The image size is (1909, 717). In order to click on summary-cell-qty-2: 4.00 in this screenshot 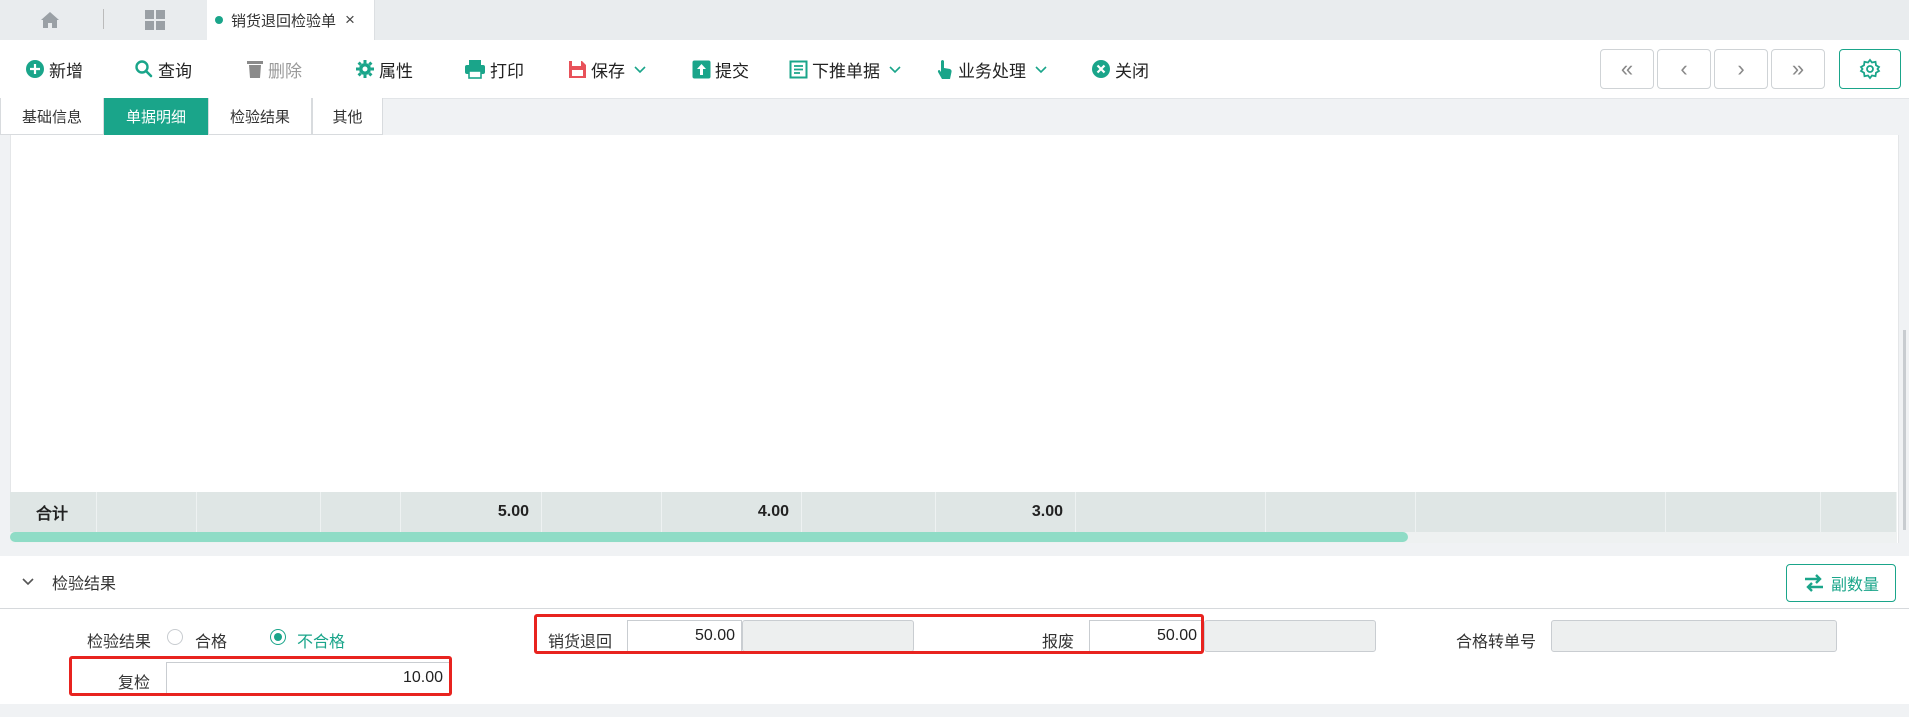, I will do `click(732, 512)`.